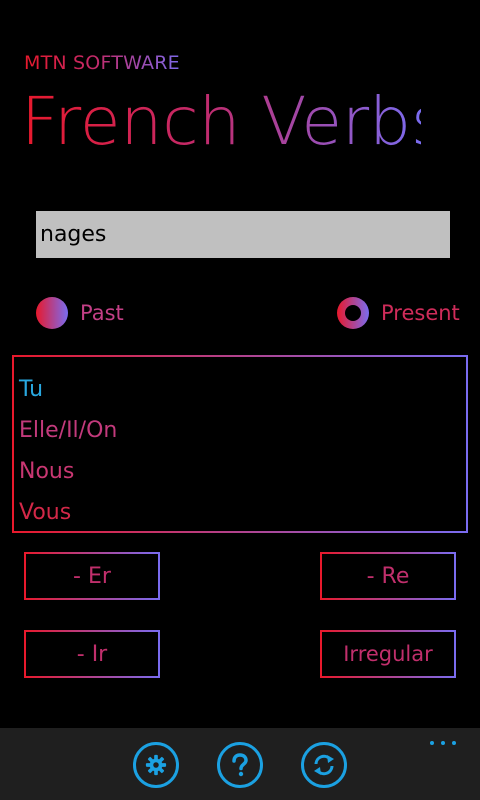  I want to click on re-verbs-button: - Re, so click(388, 576).